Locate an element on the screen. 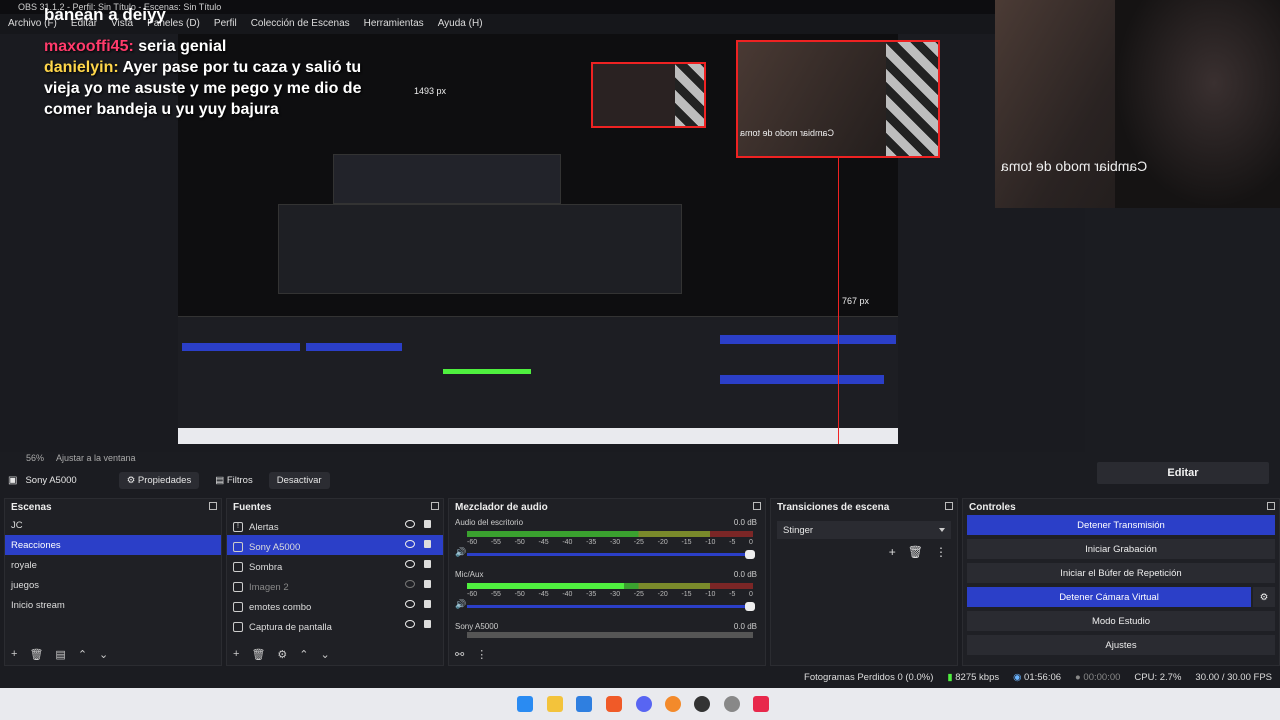 The height and width of the screenshot is (720, 1280). source-item: emotes combo is located at coordinates (335, 605).